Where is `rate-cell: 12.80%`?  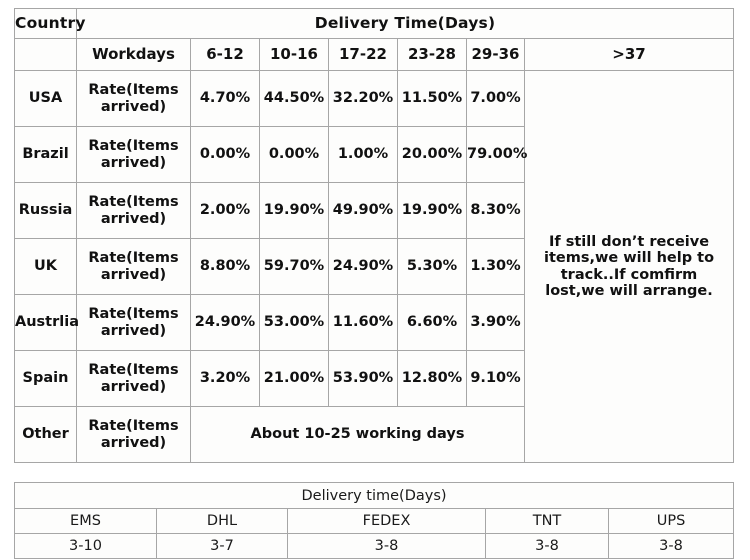
rate-cell: 12.80% is located at coordinates (432, 378).